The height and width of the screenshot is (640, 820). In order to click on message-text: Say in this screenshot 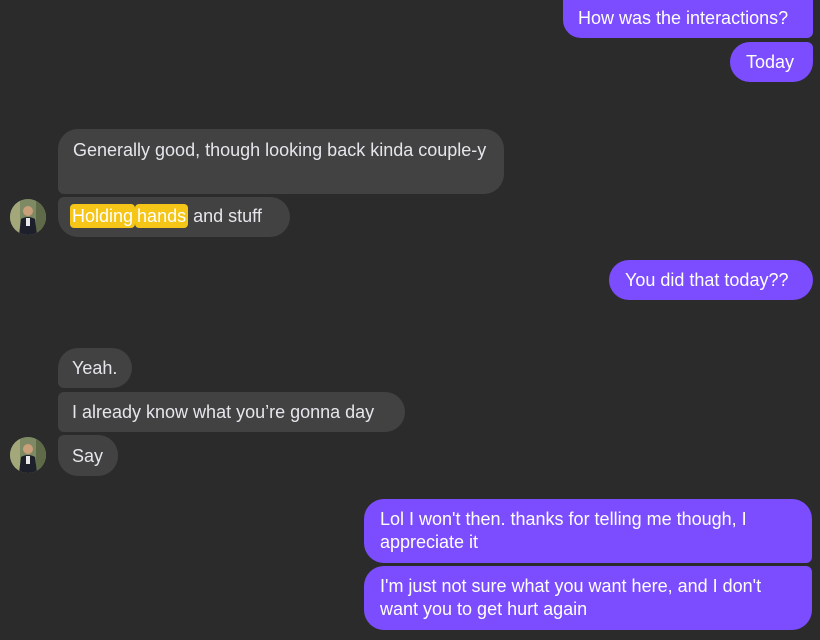, I will do `click(88, 456)`.